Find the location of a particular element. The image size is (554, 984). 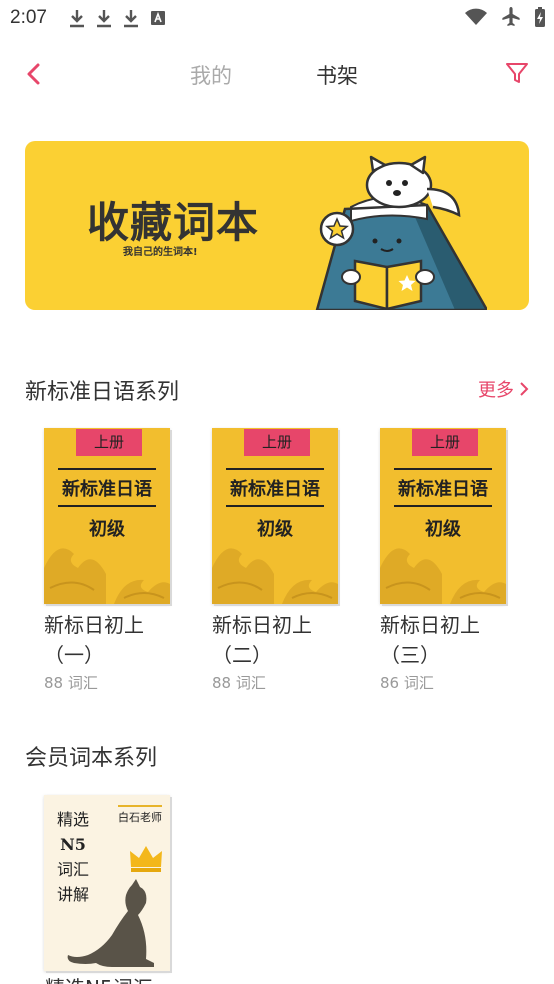

section-title-vip-wordbooks: 会员词本系列 is located at coordinates (91, 758).